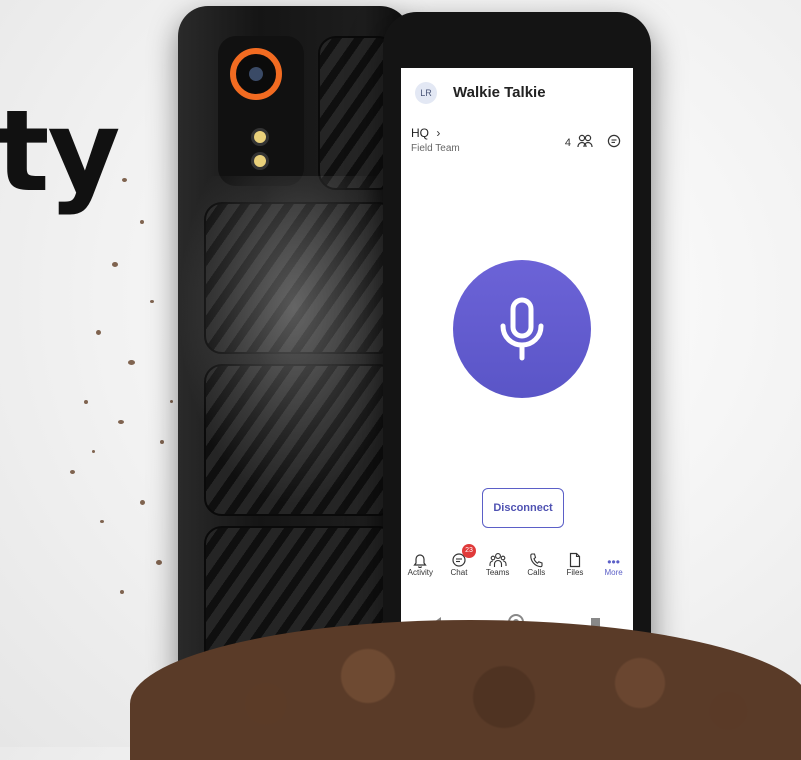  What do you see at coordinates (567, 142) in the screenshot?
I see `member-count: 4` at bounding box center [567, 142].